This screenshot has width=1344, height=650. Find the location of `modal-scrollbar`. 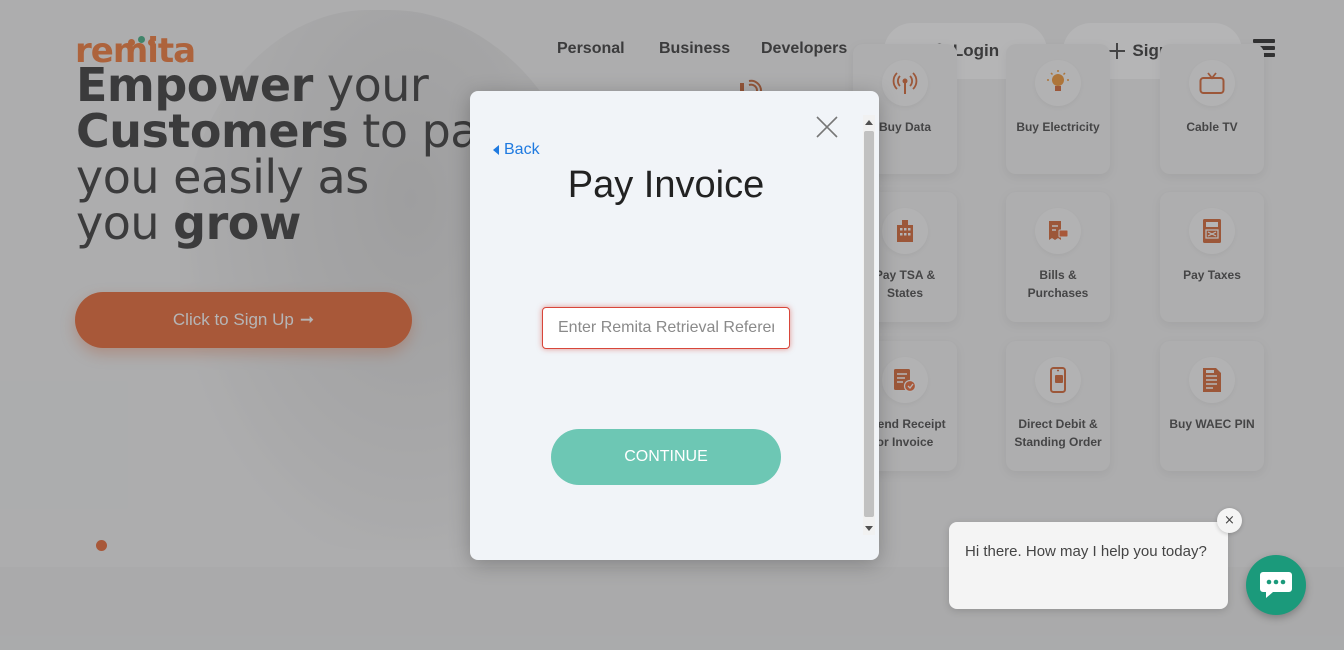

modal-scrollbar is located at coordinates (869, 325).